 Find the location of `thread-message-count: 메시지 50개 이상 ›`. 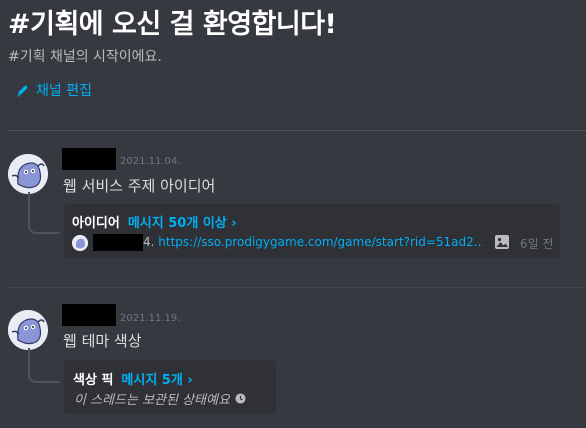

thread-message-count: 메시지 50개 이상 › is located at coordinates (182, 223).